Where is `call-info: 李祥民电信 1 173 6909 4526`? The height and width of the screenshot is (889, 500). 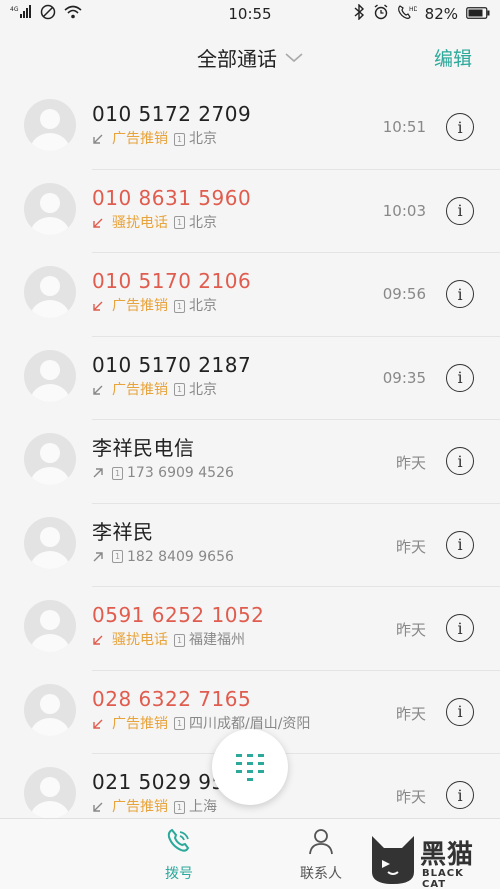
call-info: 李祥民电信 1 173 6909 4526 is located at coordinates (163, 459).